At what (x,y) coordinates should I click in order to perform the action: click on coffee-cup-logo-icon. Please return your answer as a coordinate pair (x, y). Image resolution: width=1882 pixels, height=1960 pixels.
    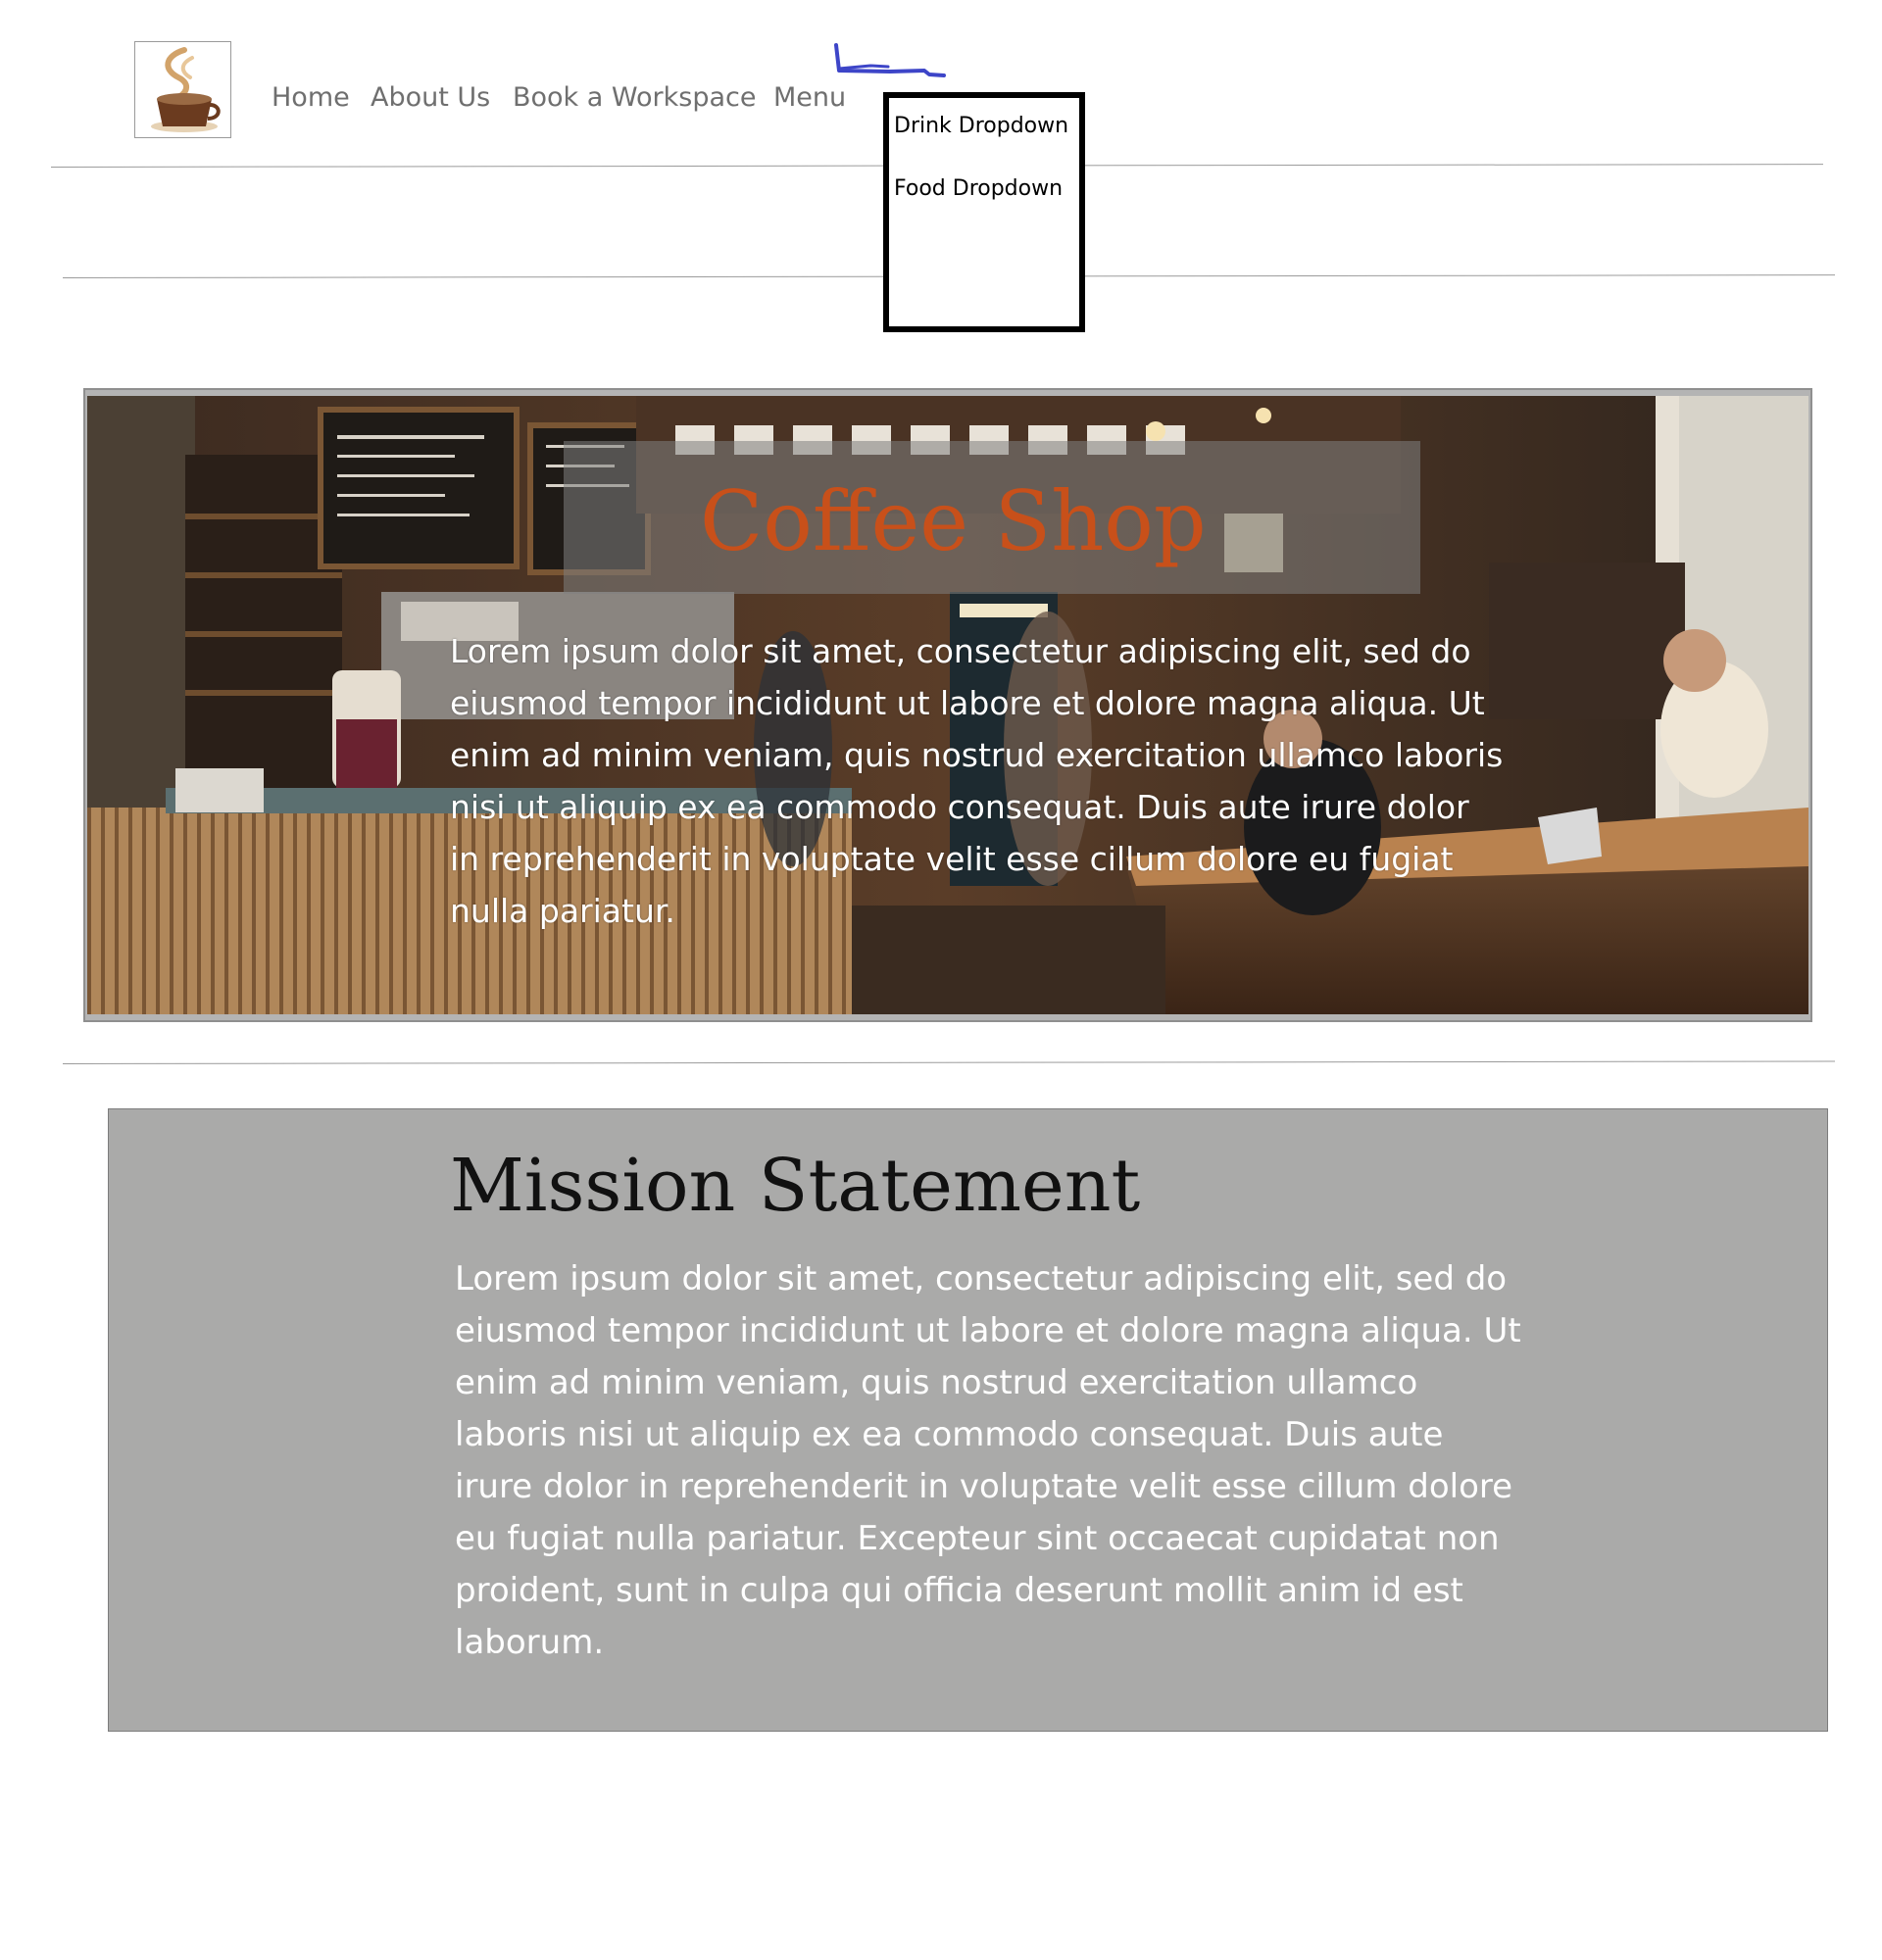
    Looking at the image, I should click on (183, 89).